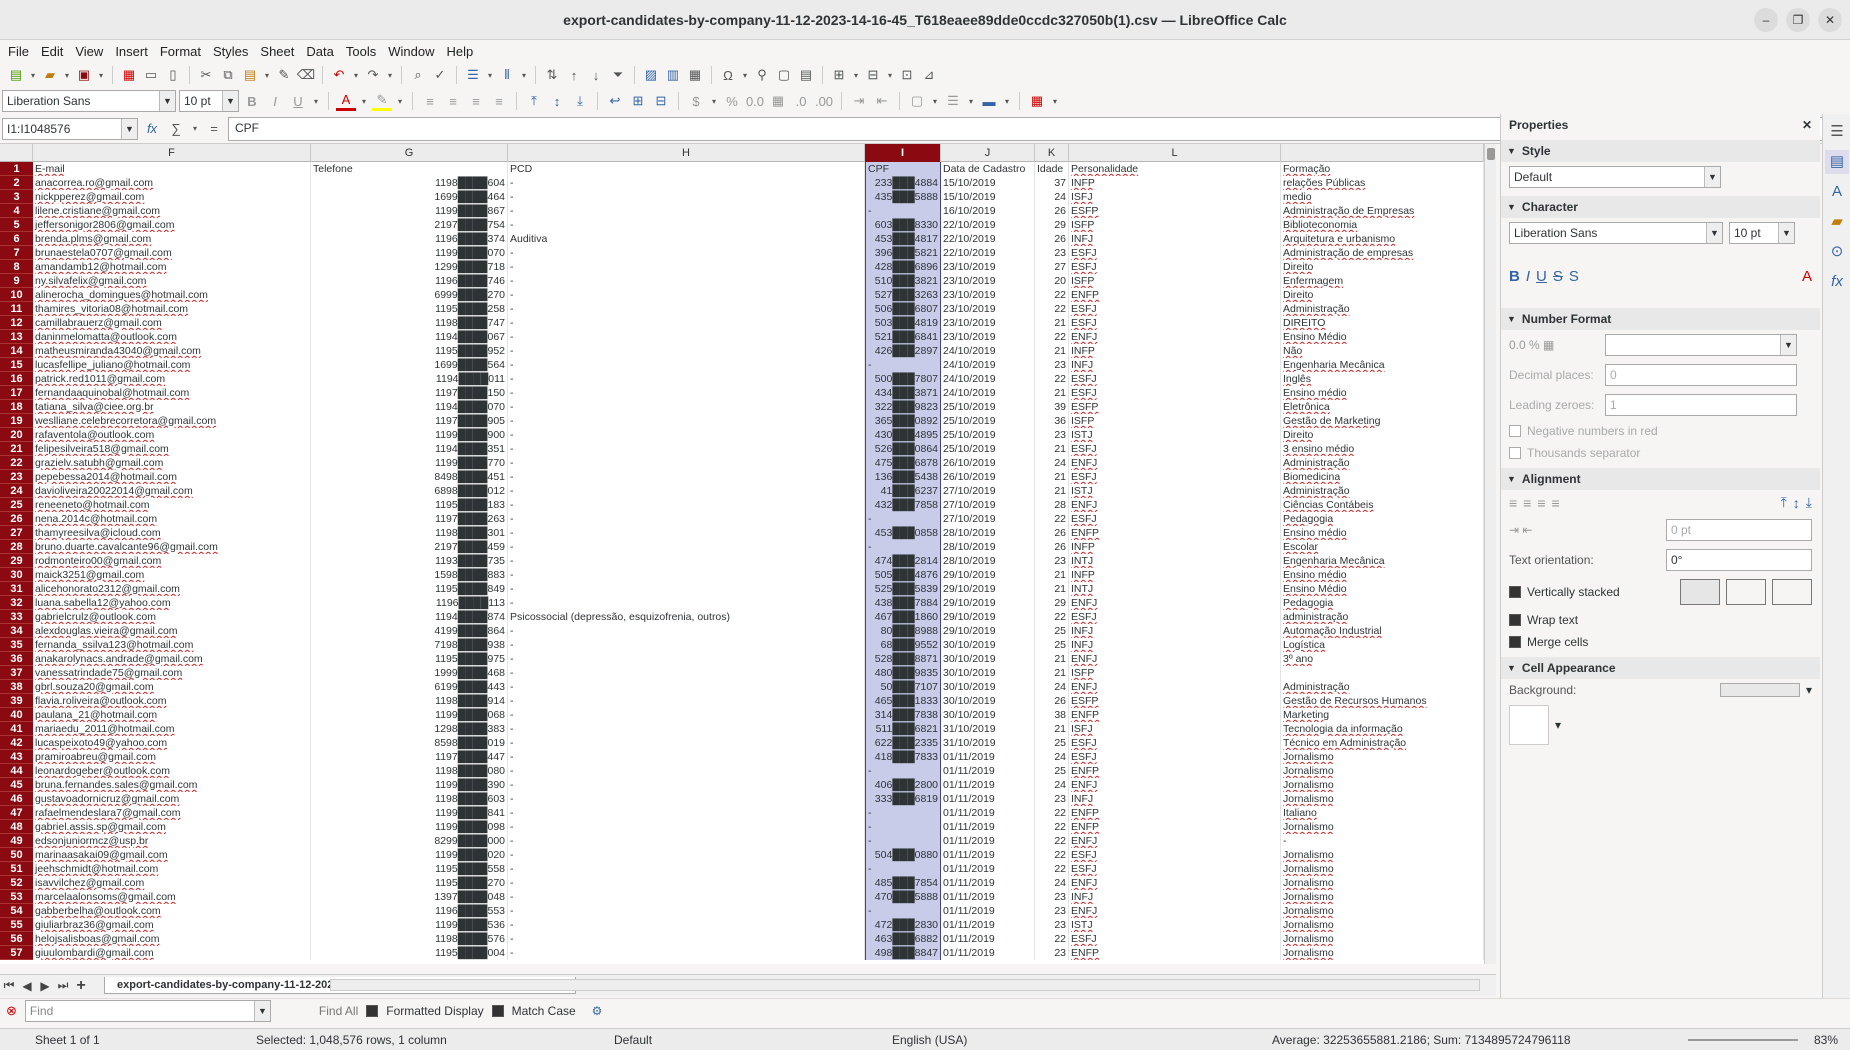 The width and height of the screenshot is (1850, 1050). Describe the element at coordinates (1175, 183) in the screenshot. I see `cell-pers: INFP` at that location.